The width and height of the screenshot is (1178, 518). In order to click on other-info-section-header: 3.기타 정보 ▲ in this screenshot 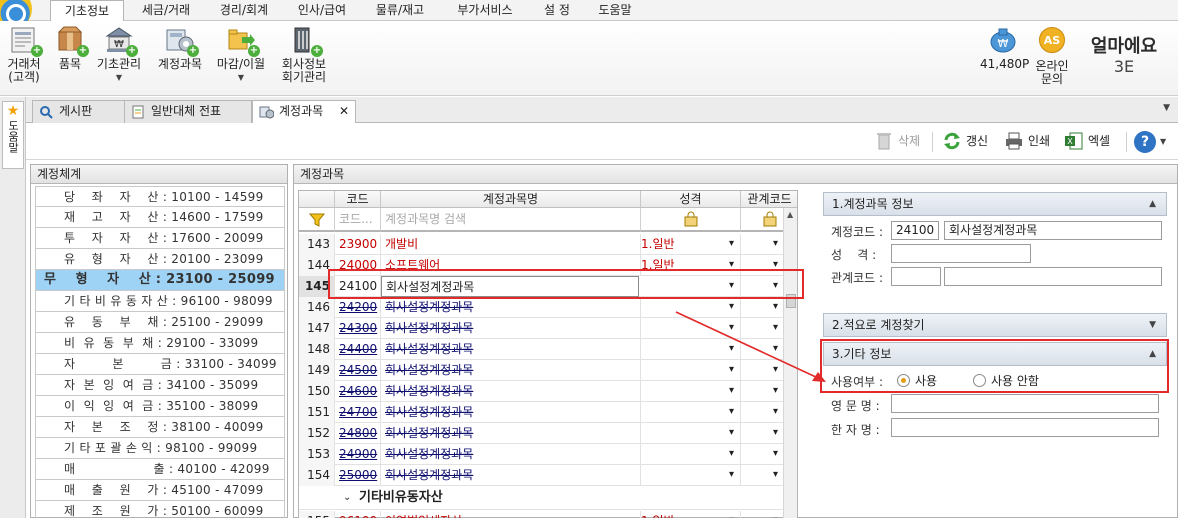, I will do `click(995, 354)`.